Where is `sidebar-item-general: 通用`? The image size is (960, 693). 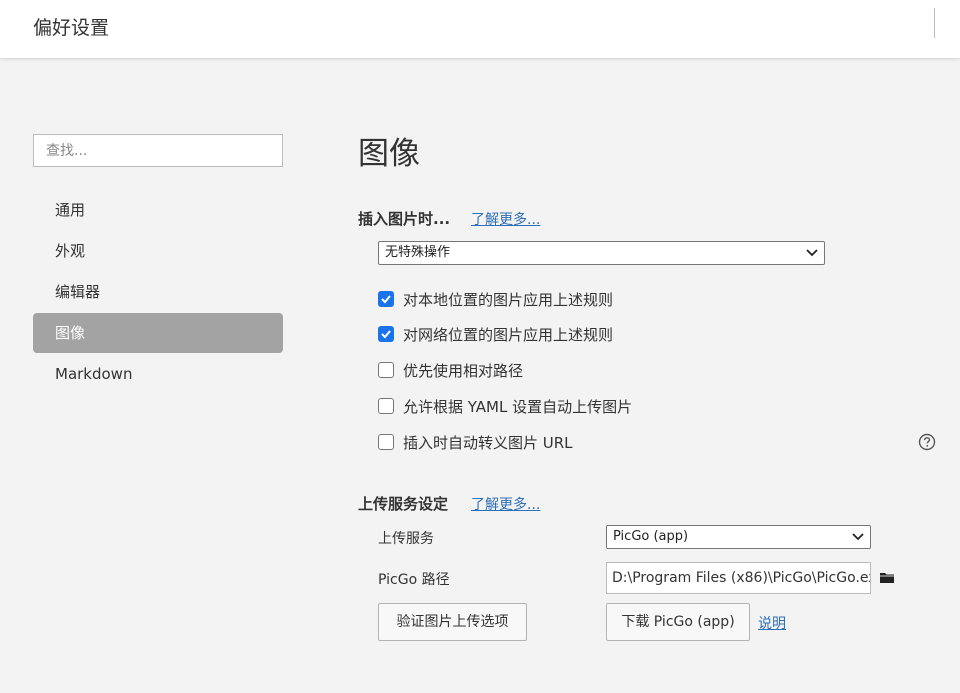 sidebar-item-general: 通用 is located at coordinates (158, 210).